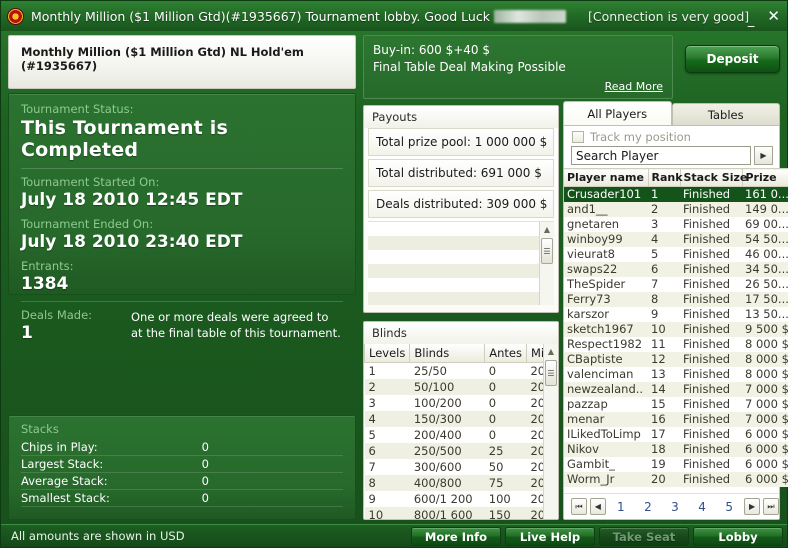 This screenshot has height=548, width=788. Describe the element at coordinates (766, 419) in the screenshot. I see `player-prize: 7 000 $` at that location.